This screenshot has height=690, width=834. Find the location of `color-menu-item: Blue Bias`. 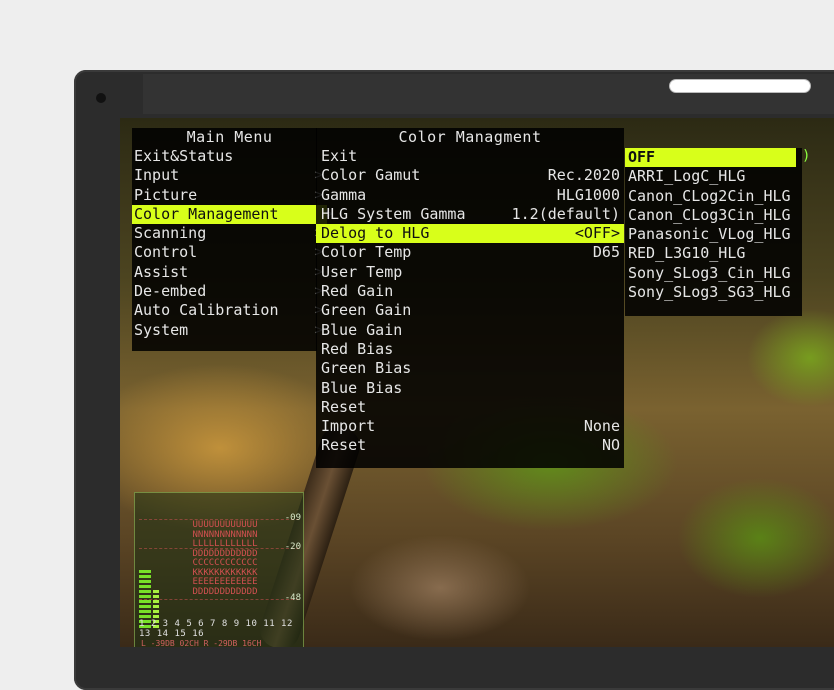

color-menu-item: Blue Bias is located at coordinates (470, 388).